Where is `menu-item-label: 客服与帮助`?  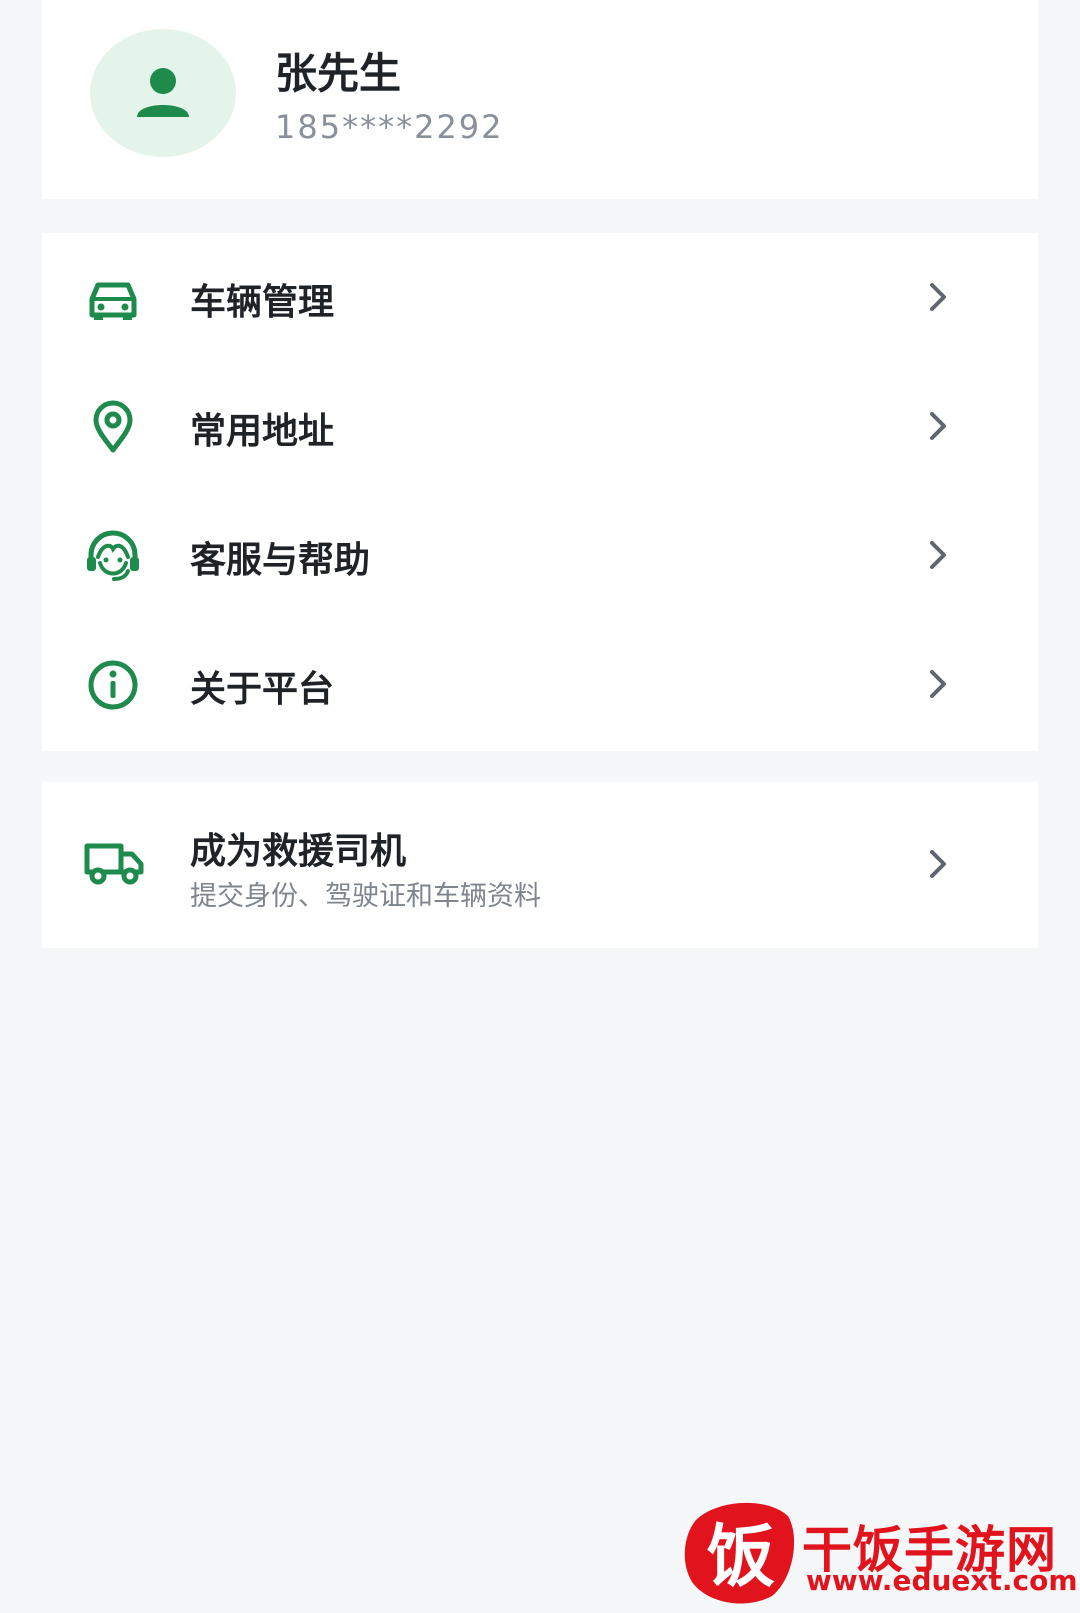 menu-item-label: 客服与帮助 is located at coordinates (280, 560).